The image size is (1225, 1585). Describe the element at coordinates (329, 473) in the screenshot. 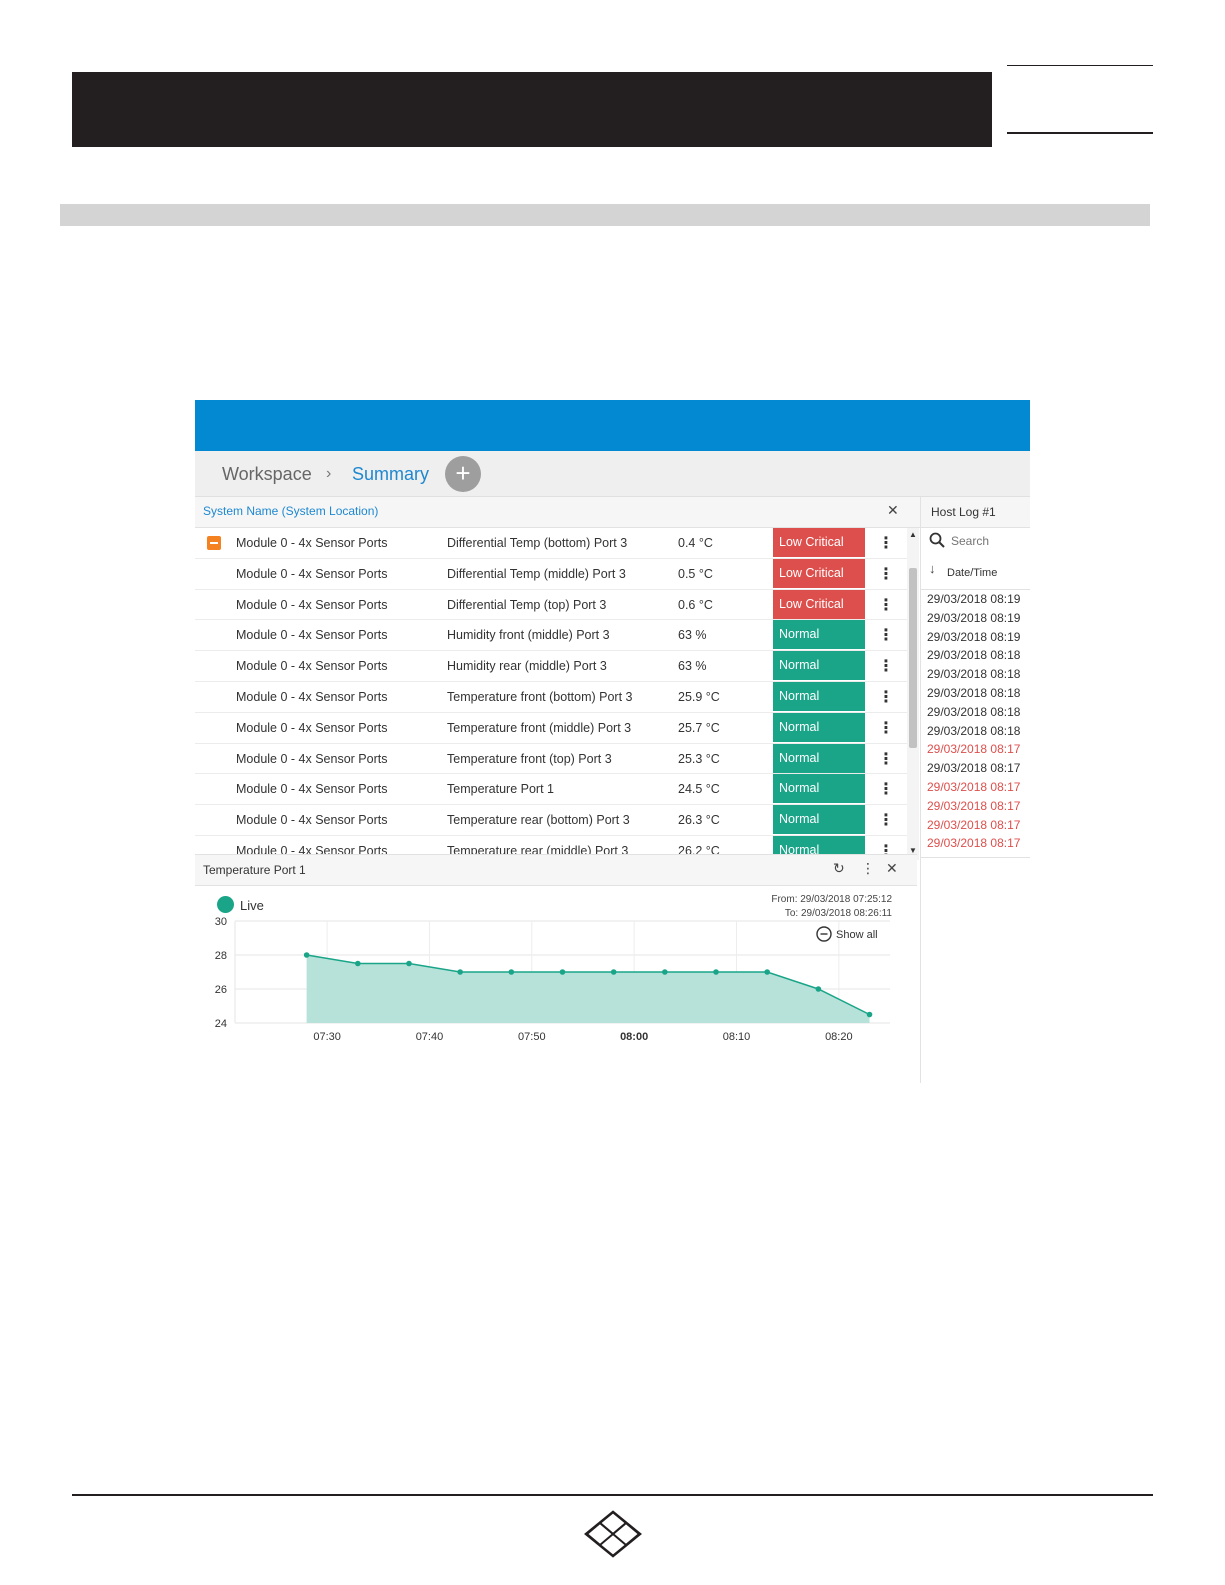

I see `chevron-right-icon: ›` at that location.